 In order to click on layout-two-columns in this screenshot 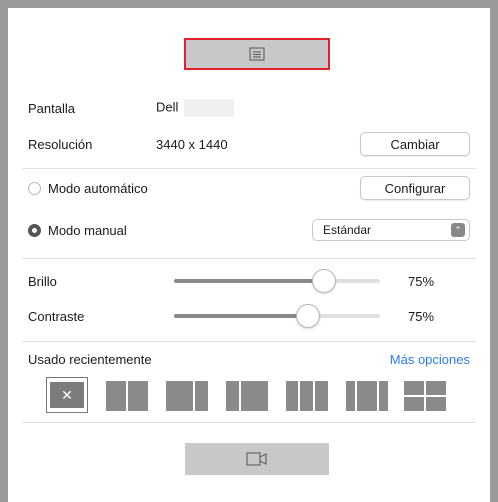, I will do `click(127, 396)`.